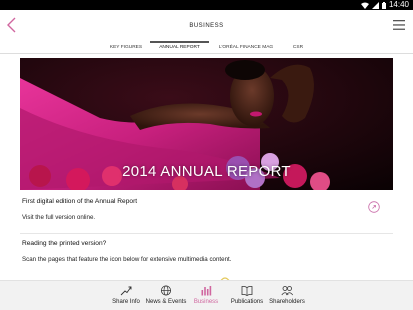 The width and height of the screenshot is (413, 310). I want to click on status-icons: 14:40, so click(384, 5).